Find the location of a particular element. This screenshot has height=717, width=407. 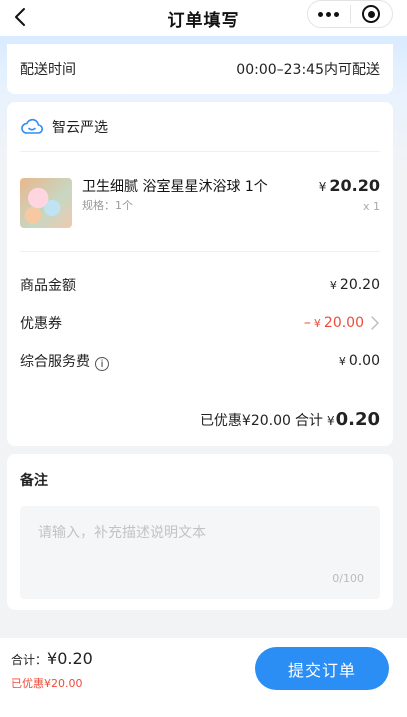

close-mini-program-button is located at coordinates (372, 14).